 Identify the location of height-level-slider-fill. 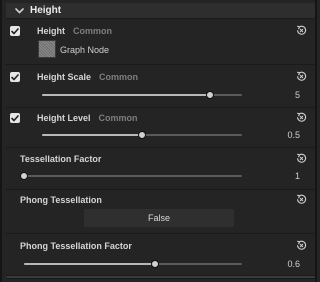
(92, 135).